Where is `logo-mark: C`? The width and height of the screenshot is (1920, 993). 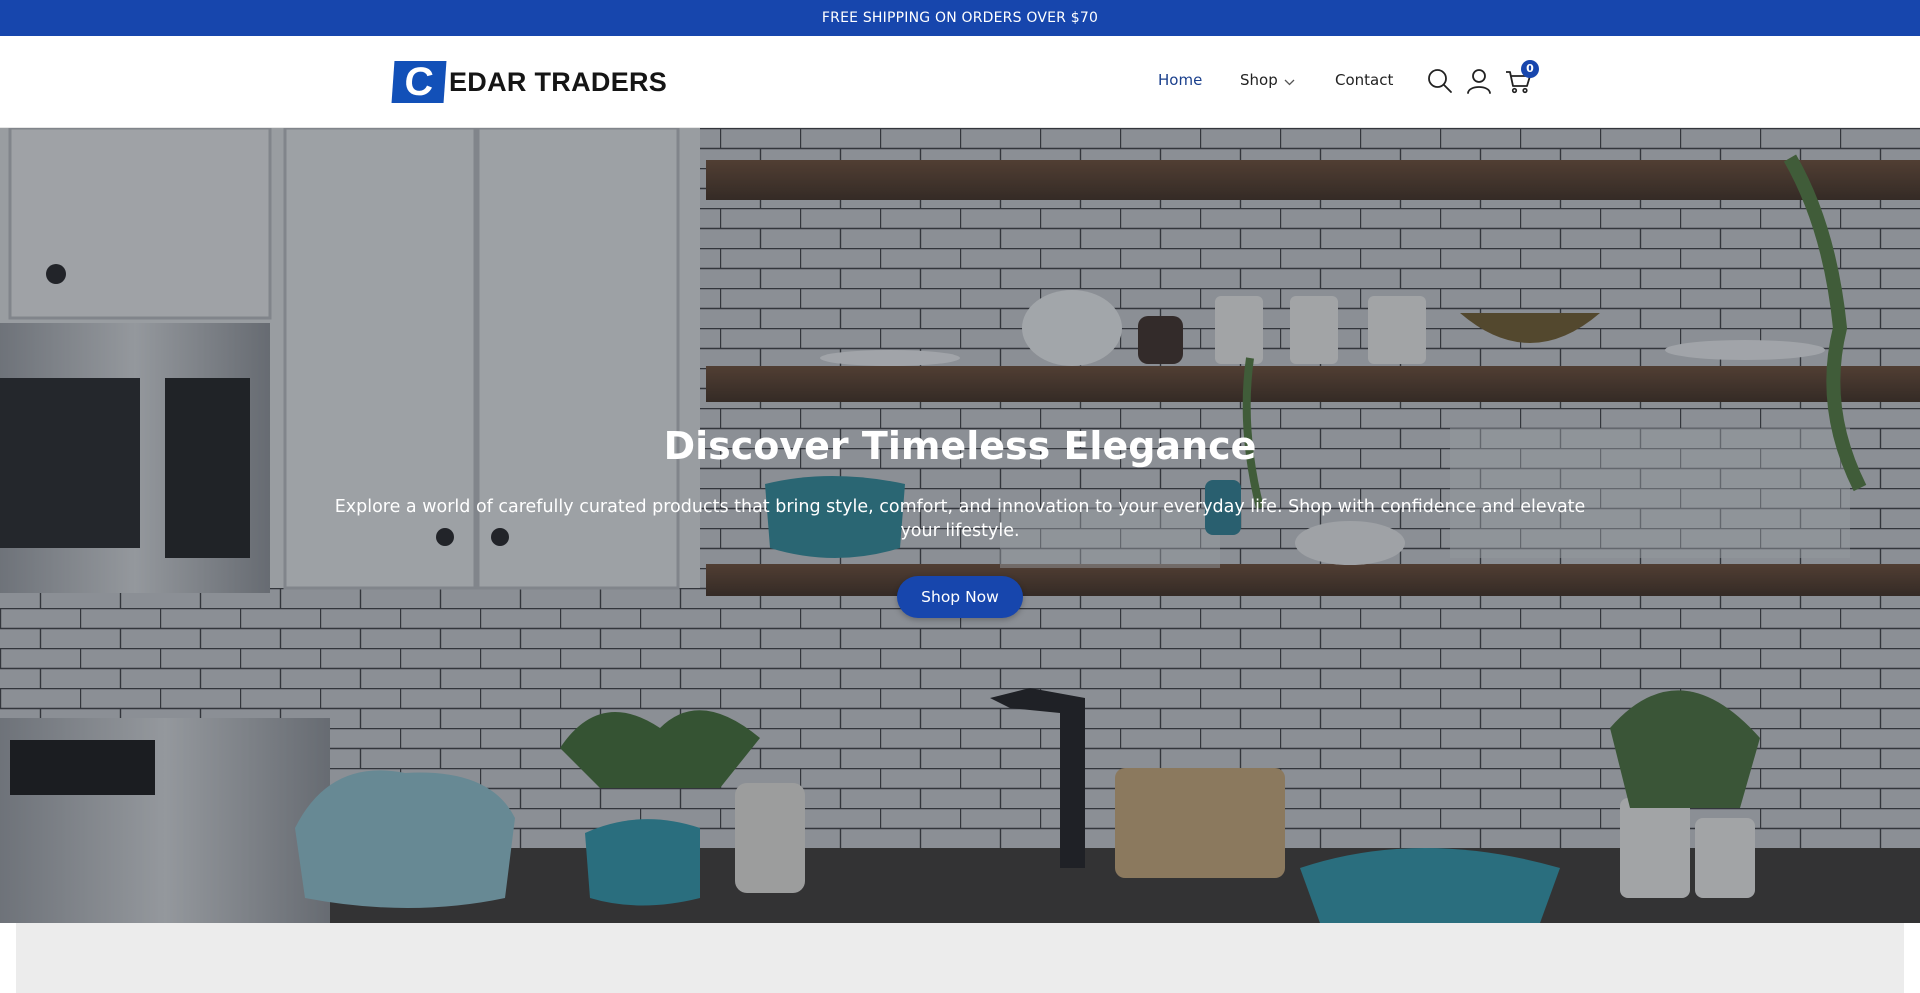
logo-mark: C is located at coordinates (419, 82).